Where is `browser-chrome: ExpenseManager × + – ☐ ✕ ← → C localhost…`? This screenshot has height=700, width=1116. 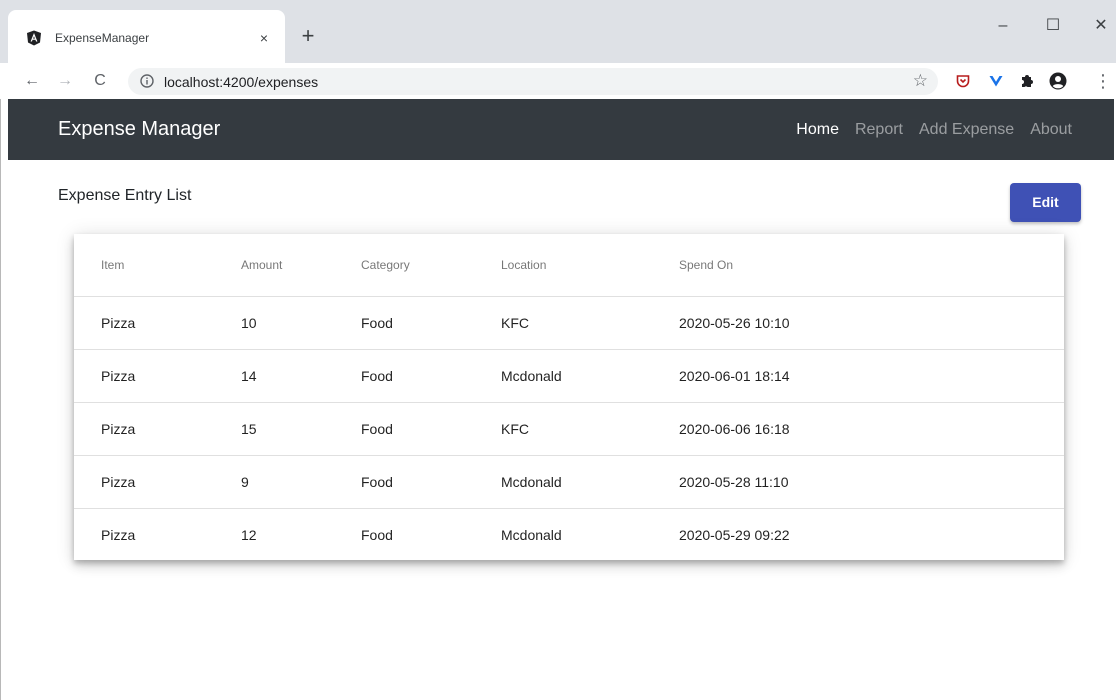
browser-chrome: ExpenseManager × + – ☐ ✕ ← → C localhost… is located at coordinates (558, 49).